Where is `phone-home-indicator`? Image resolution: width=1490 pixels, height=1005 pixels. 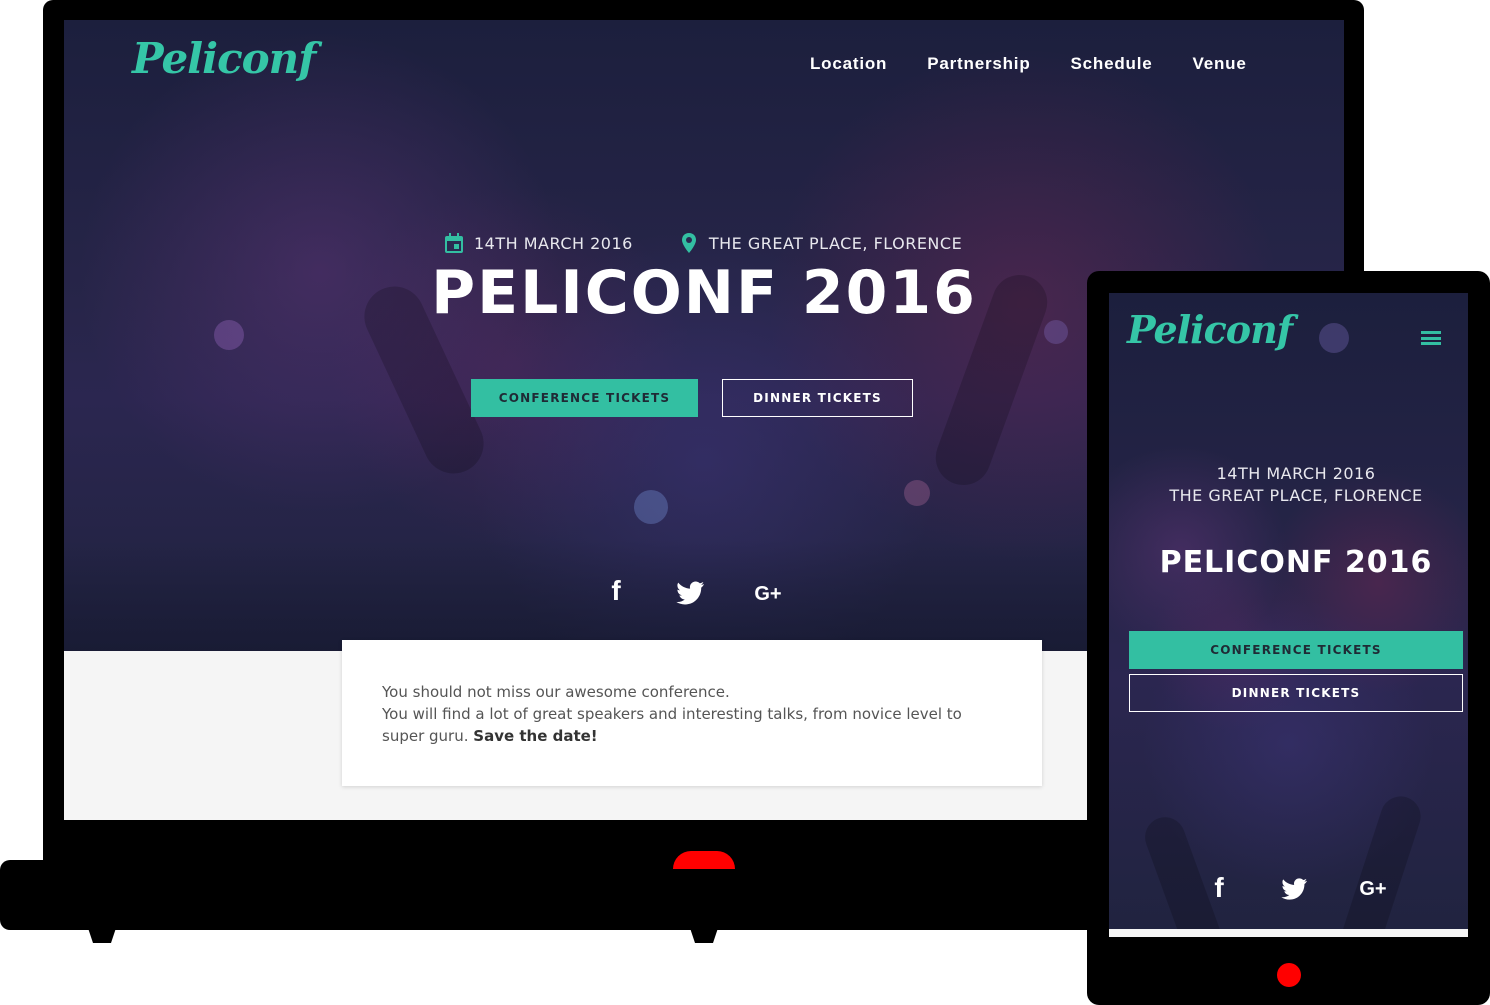 phone-home-indicator is located at coordinates (1289, 975).